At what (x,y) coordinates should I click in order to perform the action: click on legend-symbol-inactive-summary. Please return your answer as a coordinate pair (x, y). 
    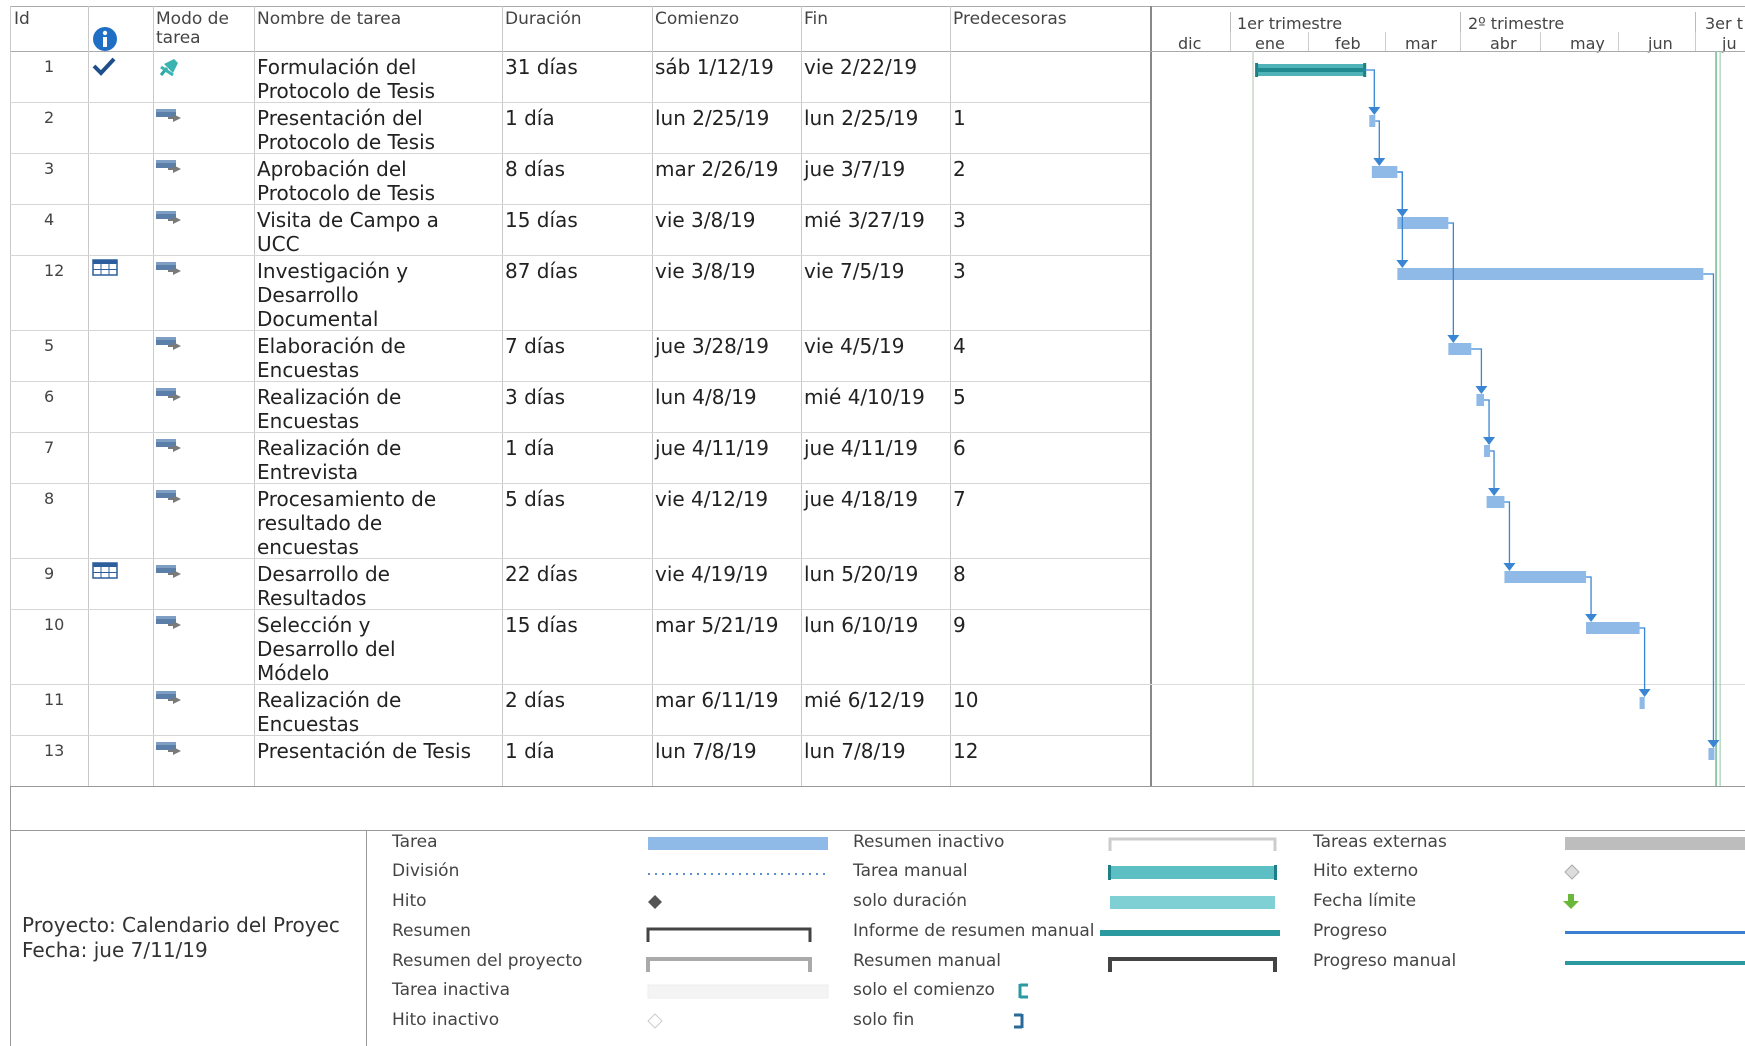
    Looking at the image, I should click on (1192, 844).